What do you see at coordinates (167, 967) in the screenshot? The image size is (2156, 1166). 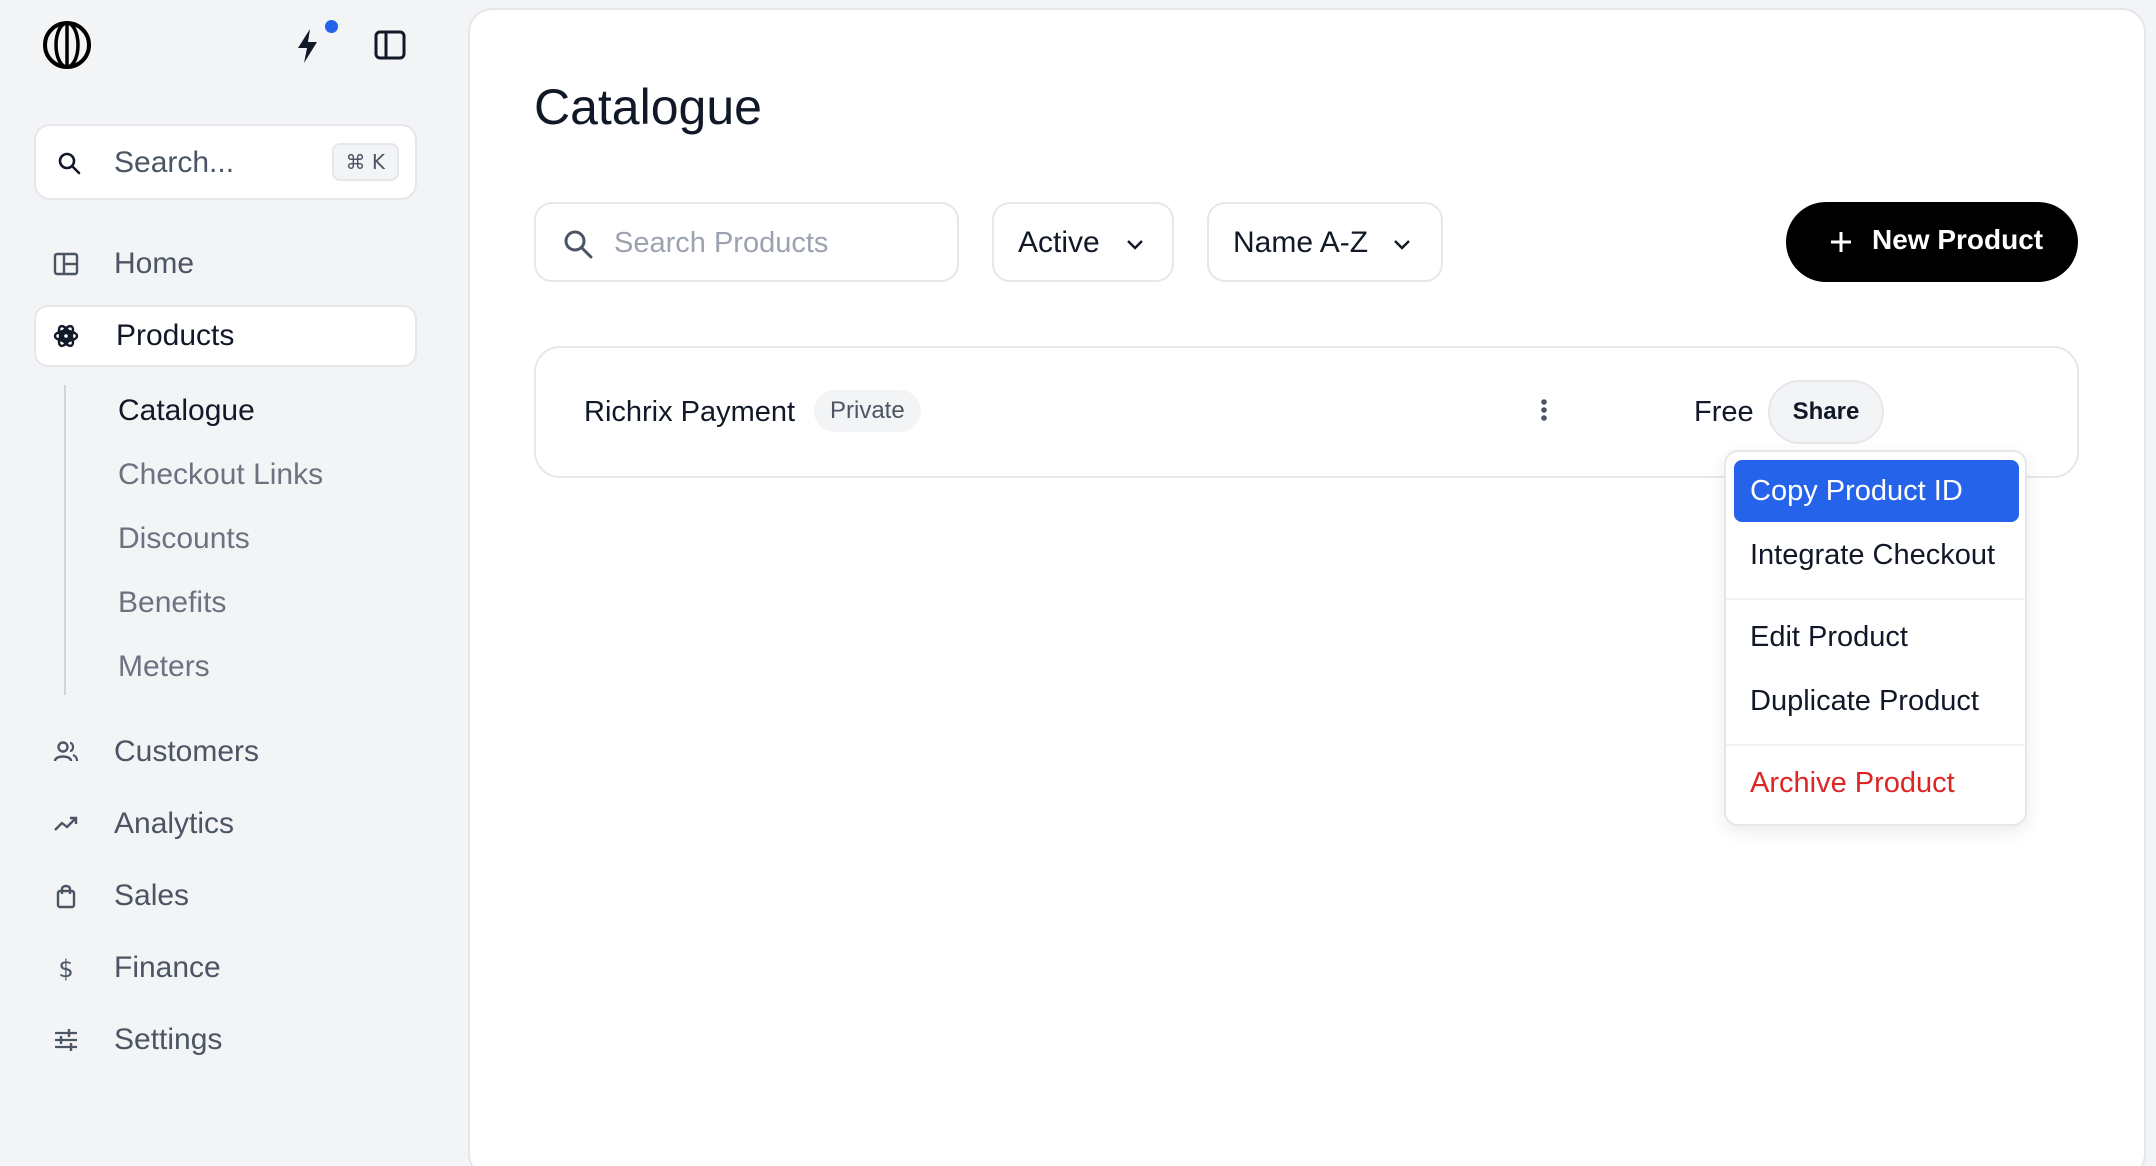 I see `sidebar-item-label: Finance` at bounding box center [167, 967].